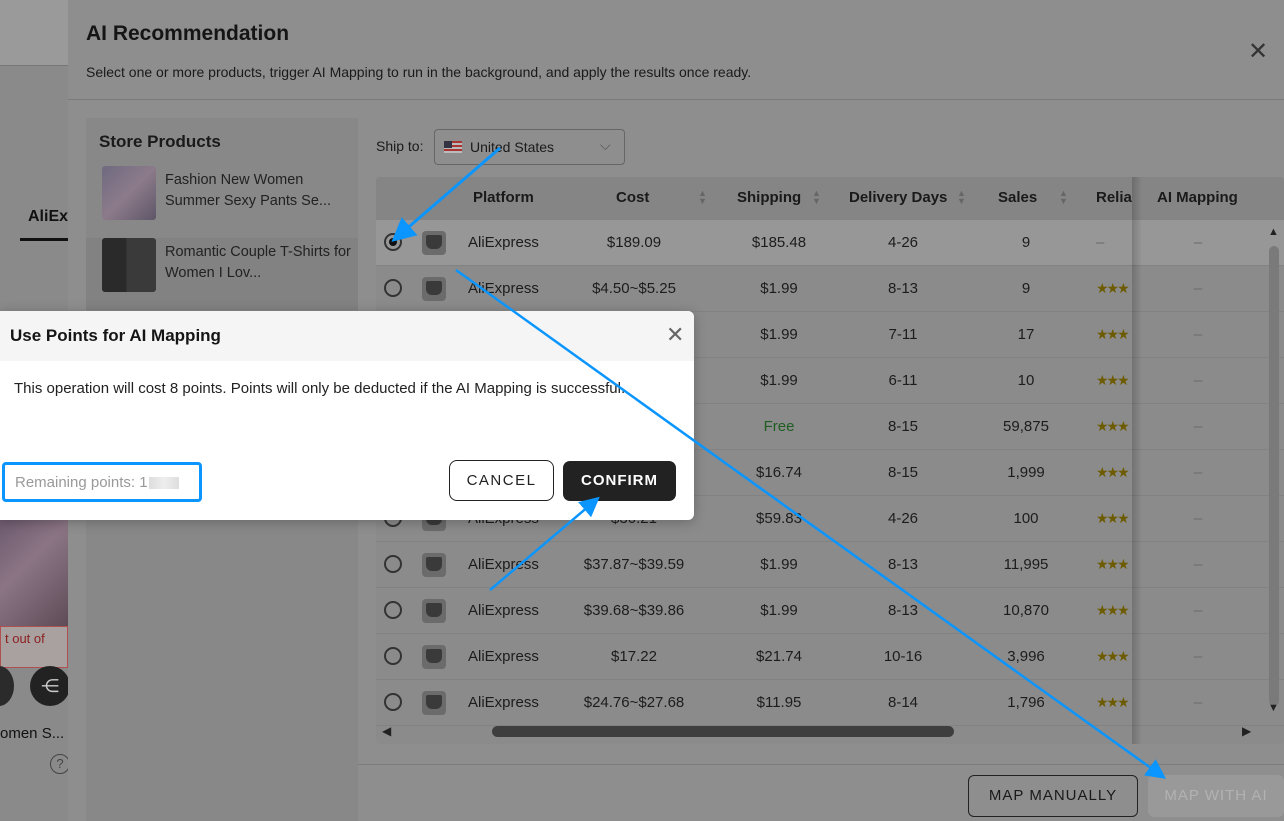 This screenshot has height=821, width=1284. What do you see at coordinates (1216, 796) in the screenshot?
I see `map-with-ai-button: MAP WITH AI` at bounding box center [1216, 796].